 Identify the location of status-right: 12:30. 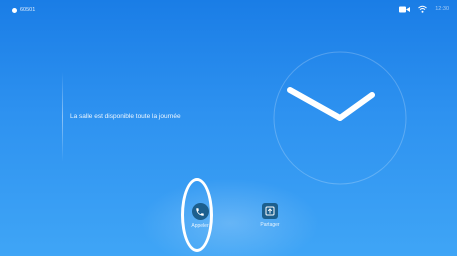
(424, 9).